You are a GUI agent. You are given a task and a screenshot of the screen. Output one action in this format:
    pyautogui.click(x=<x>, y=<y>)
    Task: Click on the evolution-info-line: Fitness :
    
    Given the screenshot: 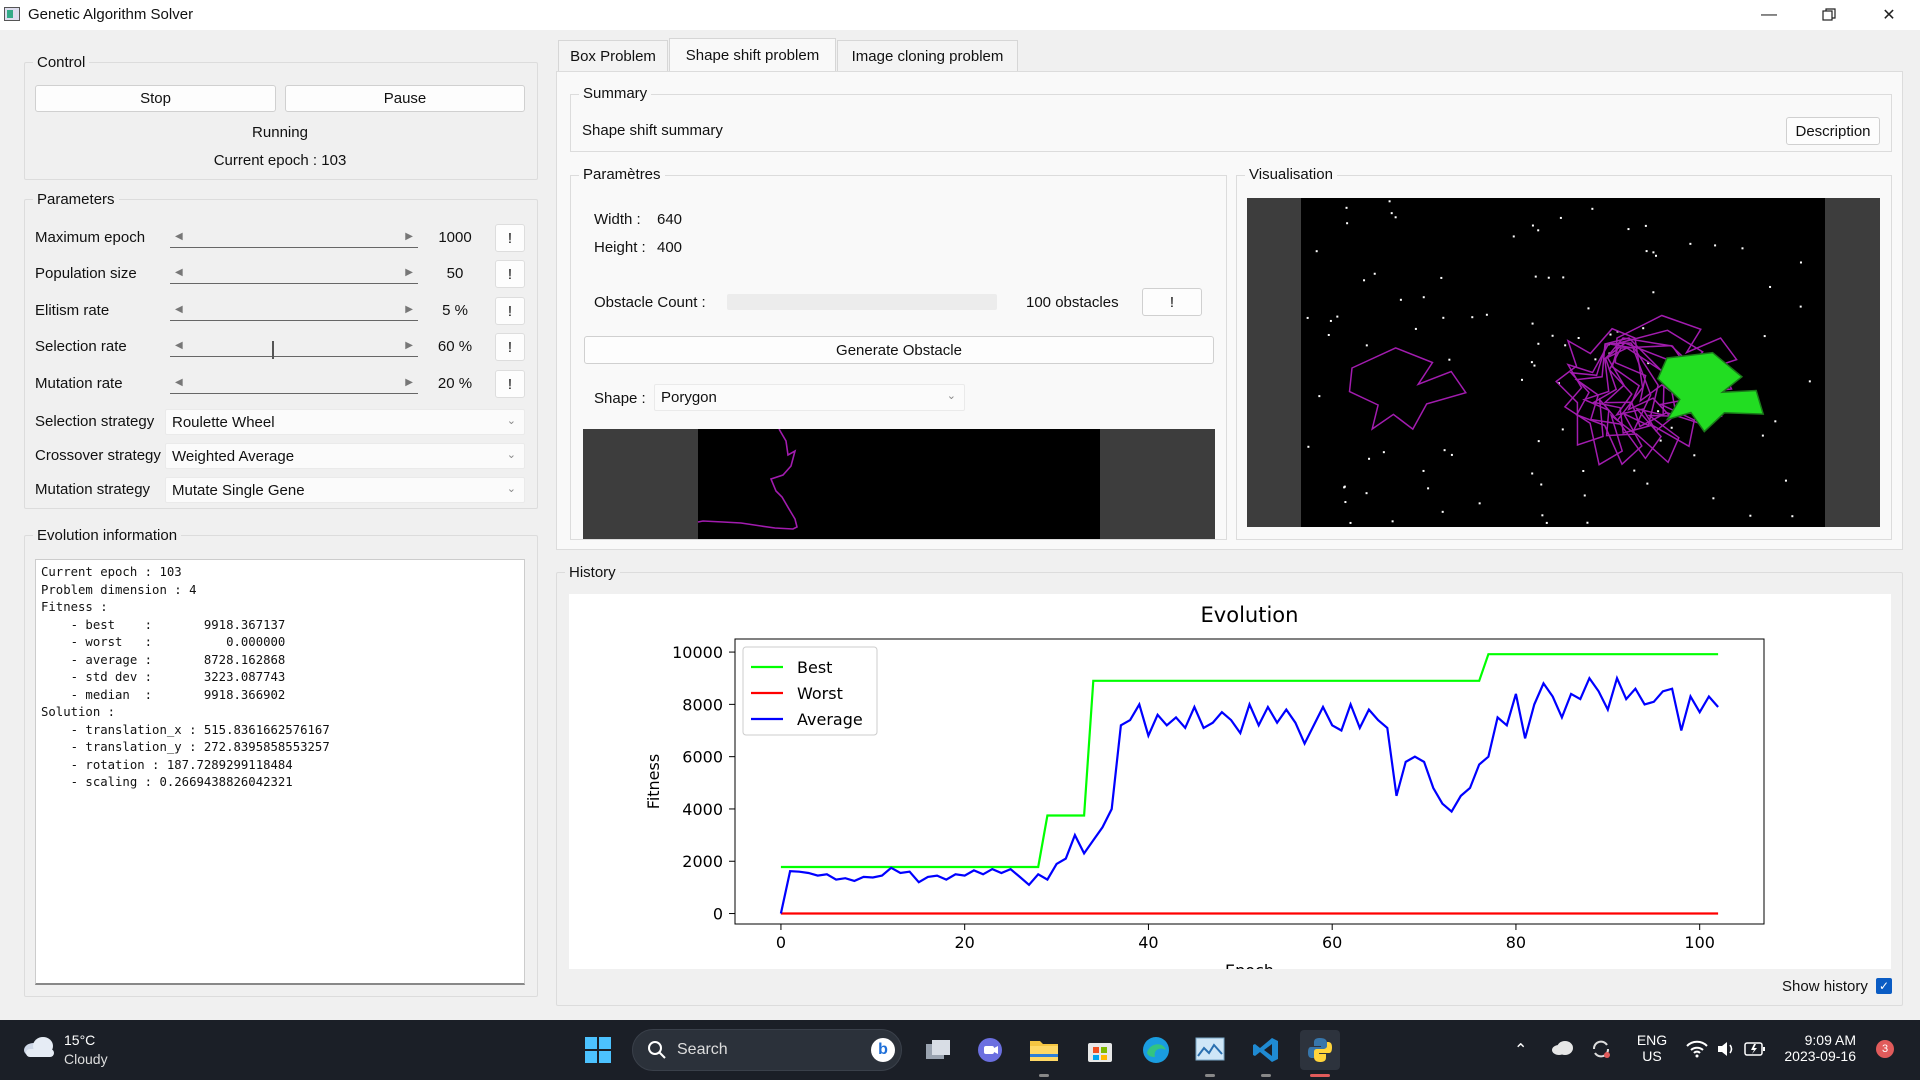 What is the action you would take?
    pyautogui.click(x=74, y=607)
    